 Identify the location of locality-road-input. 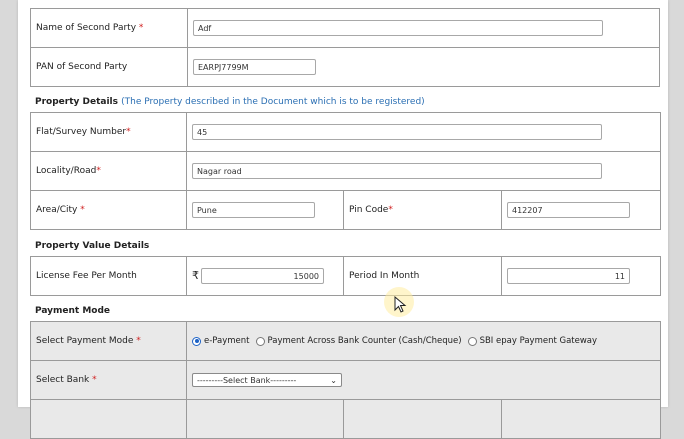
(397, 171).